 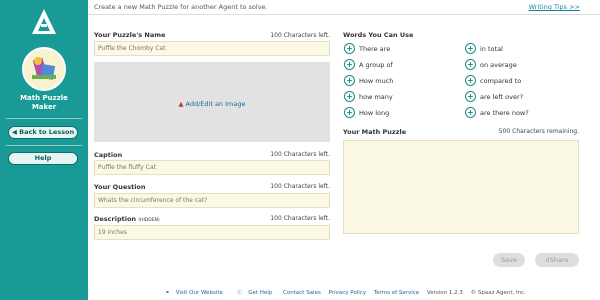 What do you see at coordinates (376, 96) in the screenshot?
I see `word-label: how many` at bounding box center [376, 96].